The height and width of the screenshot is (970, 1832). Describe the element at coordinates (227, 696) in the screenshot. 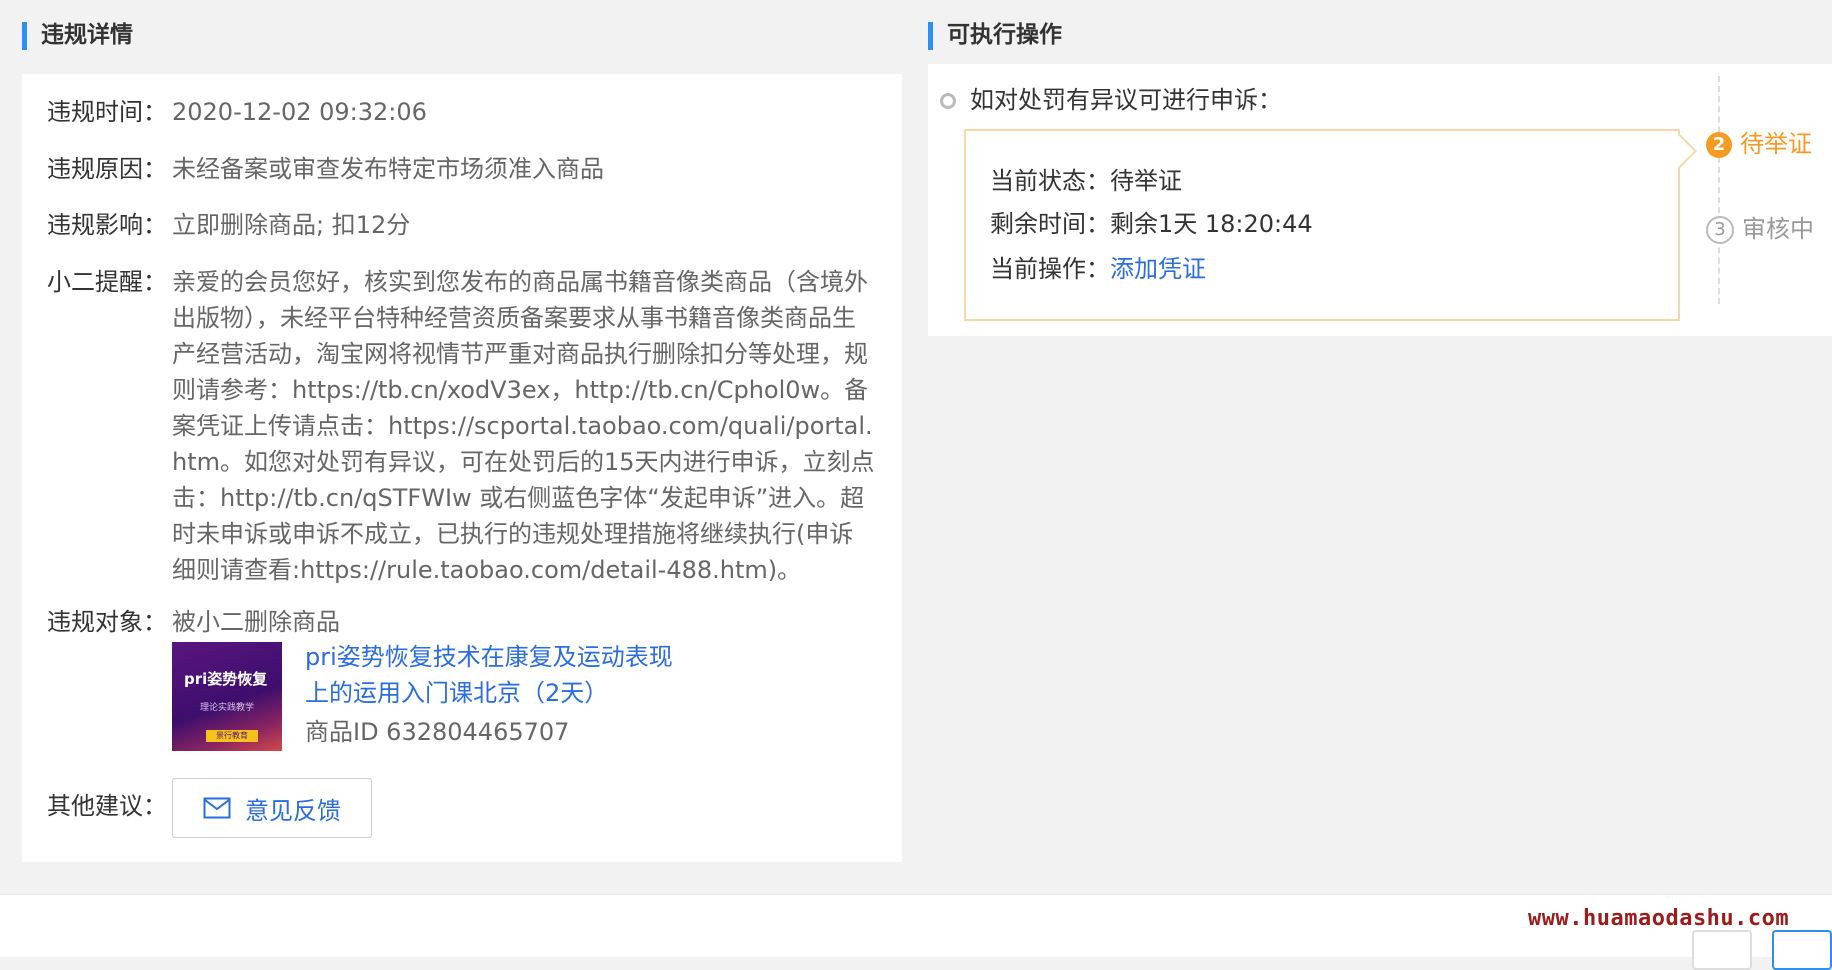

I see `product-thumbnail: pri姿势恢复 理论实践教学 景行教育` at that location.